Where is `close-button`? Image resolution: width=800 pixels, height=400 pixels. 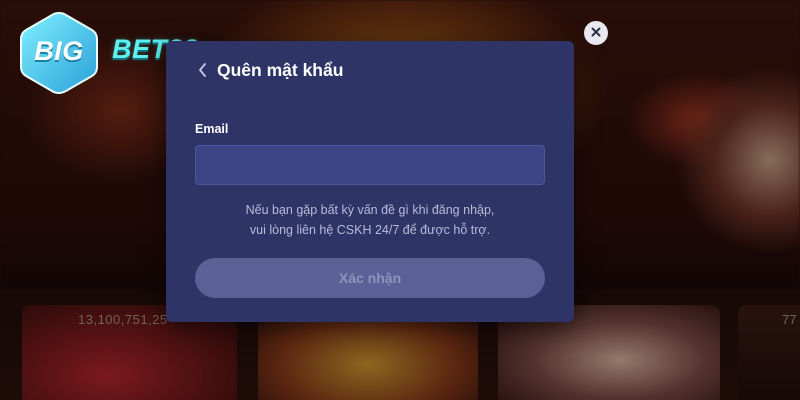 close-button is located at coordinates (596, 33).